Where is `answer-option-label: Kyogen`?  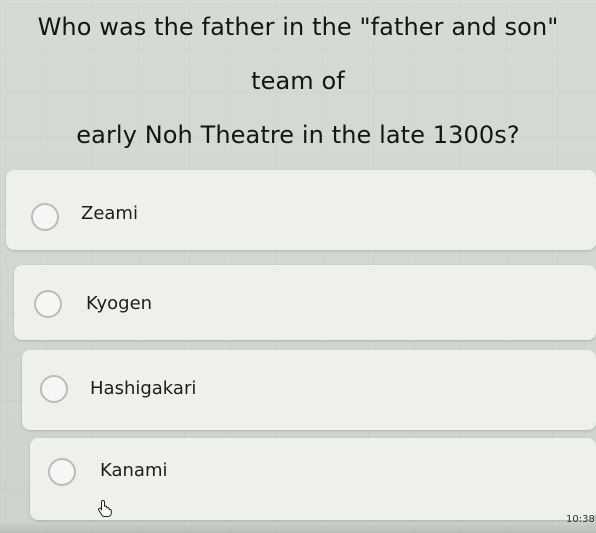
answer-option-label: Kyogen is located at coordinates (119, 303).